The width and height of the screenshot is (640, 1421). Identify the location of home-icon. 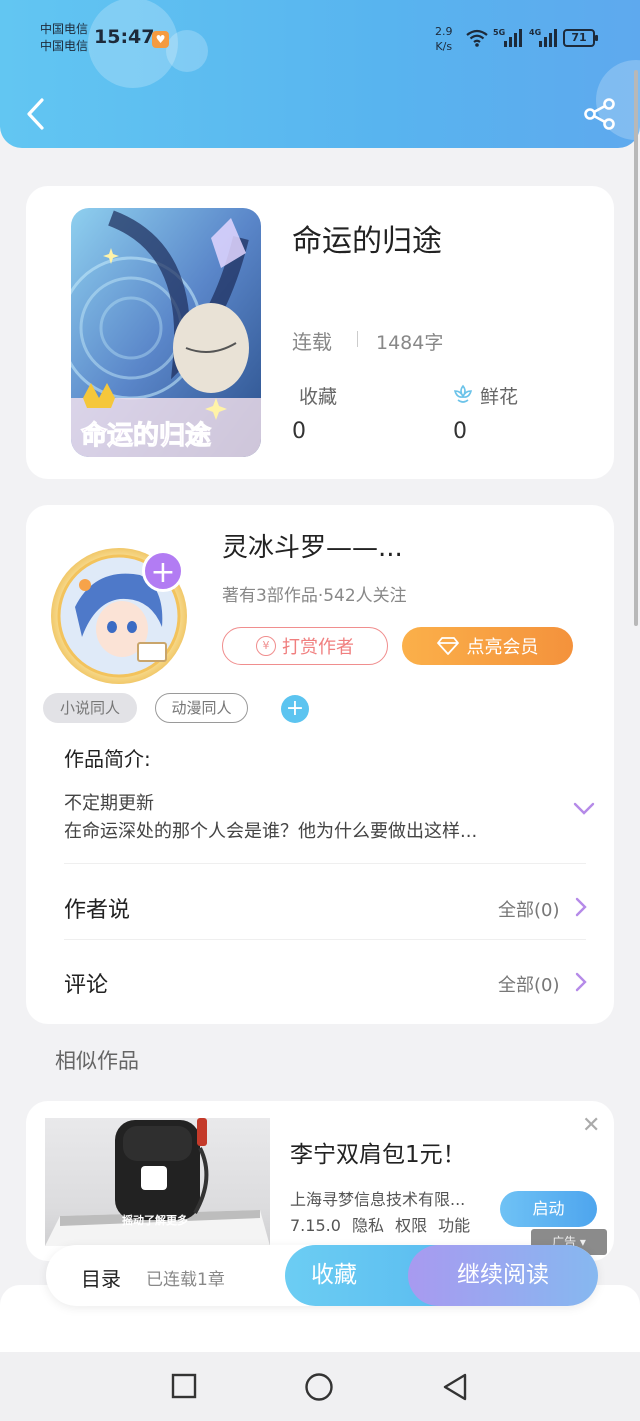
(319, 1387).